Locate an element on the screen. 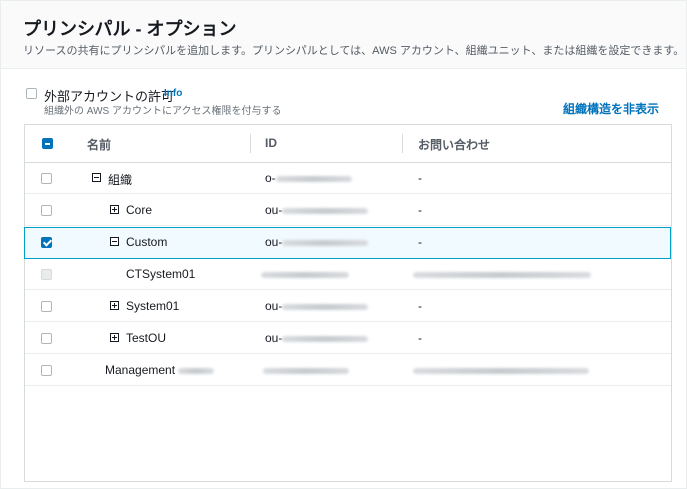 The width and height of the screenshot is (687, 489). table-row: CTSystem01 is located at coordinates (348, 274).